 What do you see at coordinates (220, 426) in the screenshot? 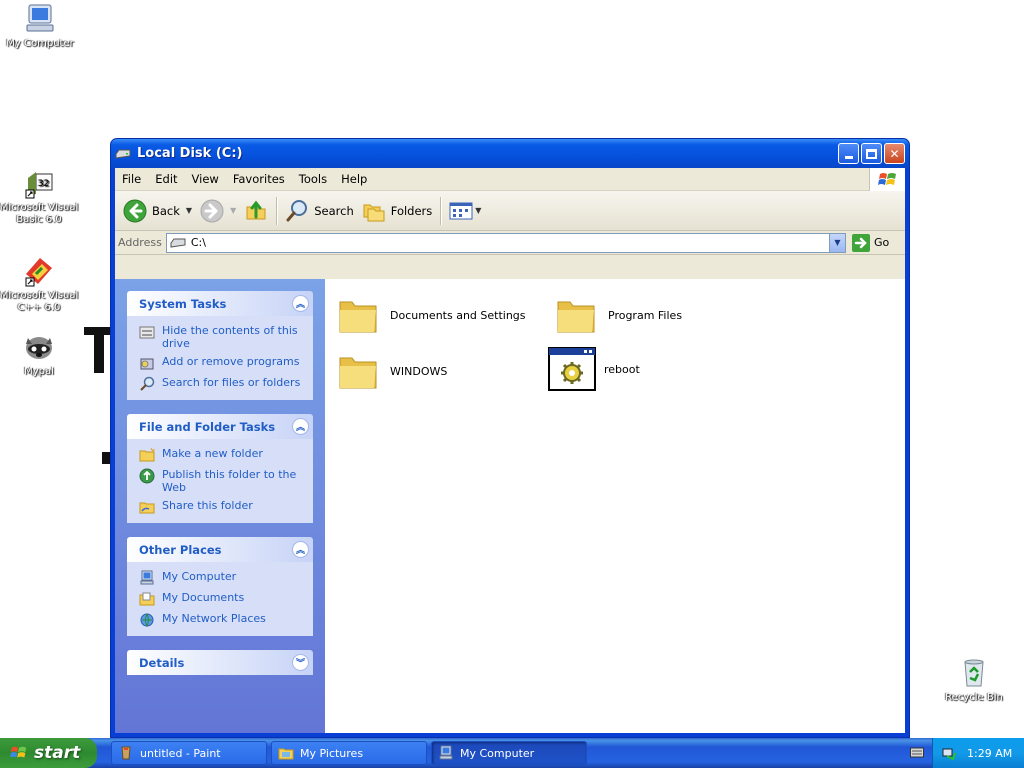
I see `panel-header: File and Folder Tasks ︽` at bounding box center [220, 426].